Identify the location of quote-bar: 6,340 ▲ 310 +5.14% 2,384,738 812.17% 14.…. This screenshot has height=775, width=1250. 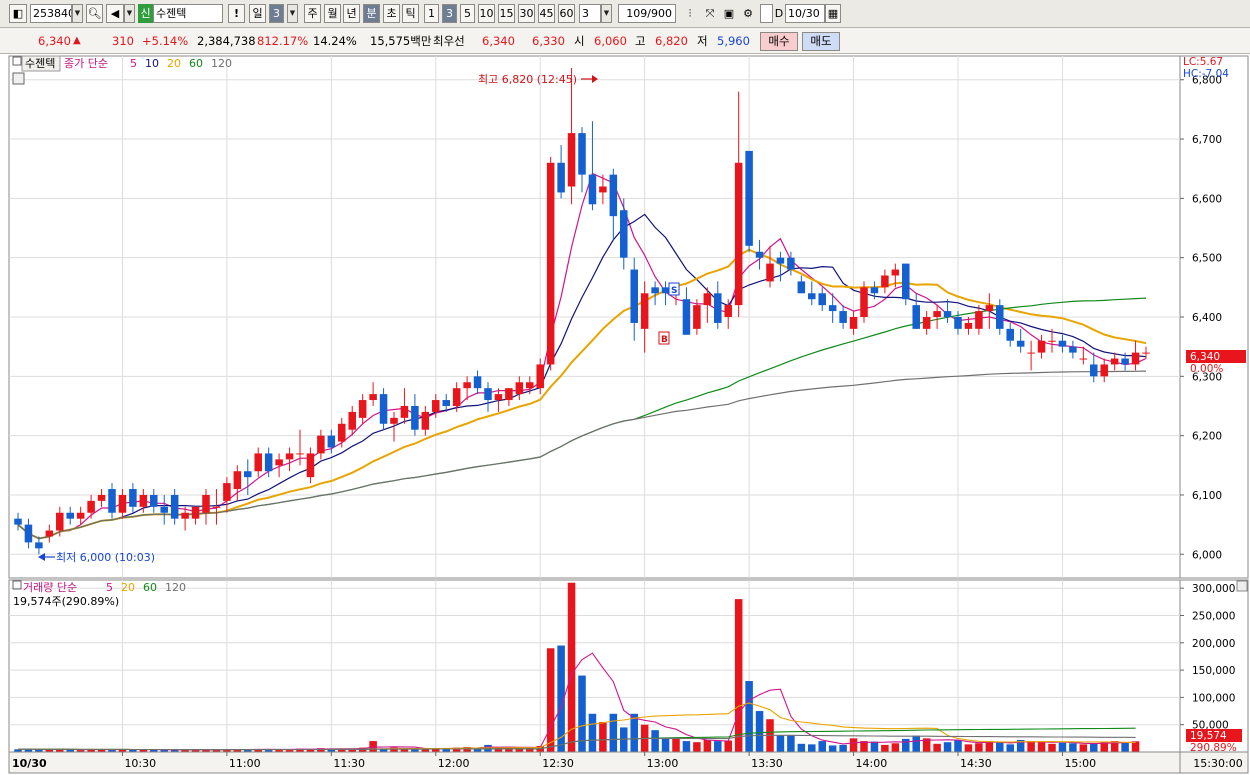
(625, 41).